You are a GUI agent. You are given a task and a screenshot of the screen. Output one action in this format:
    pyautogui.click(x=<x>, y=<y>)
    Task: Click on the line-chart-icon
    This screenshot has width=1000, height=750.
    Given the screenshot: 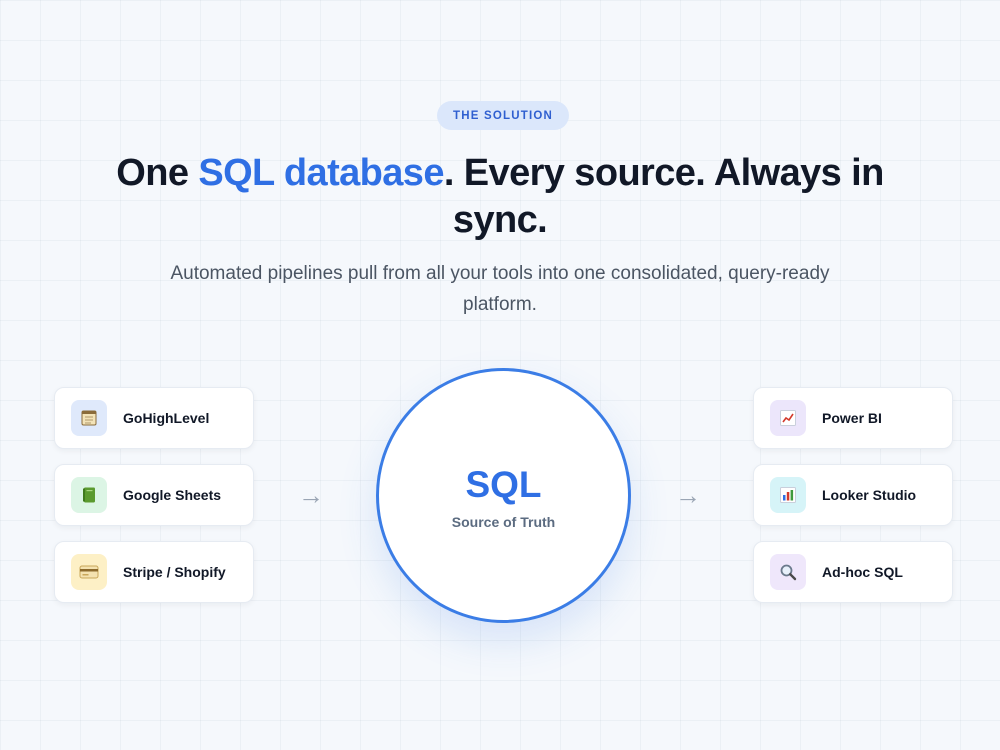 What is the action you would take?
    pyautogui.click(x=788, y=418)
    